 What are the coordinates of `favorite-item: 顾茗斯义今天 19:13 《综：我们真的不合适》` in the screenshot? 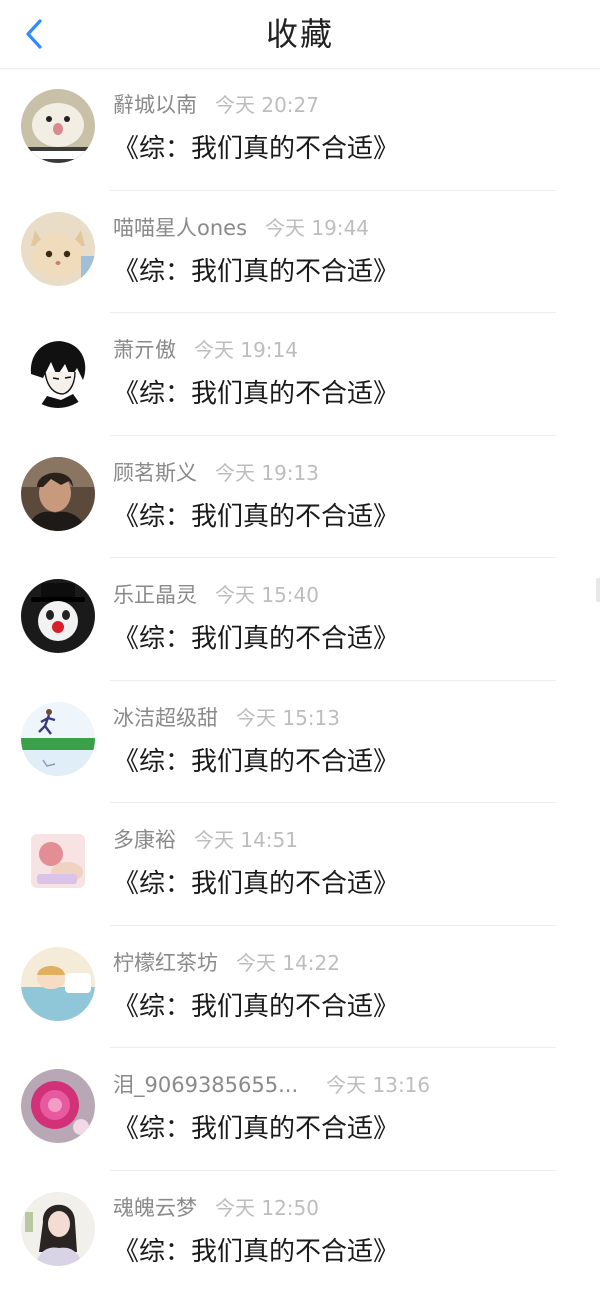 It's located at (300, 497).